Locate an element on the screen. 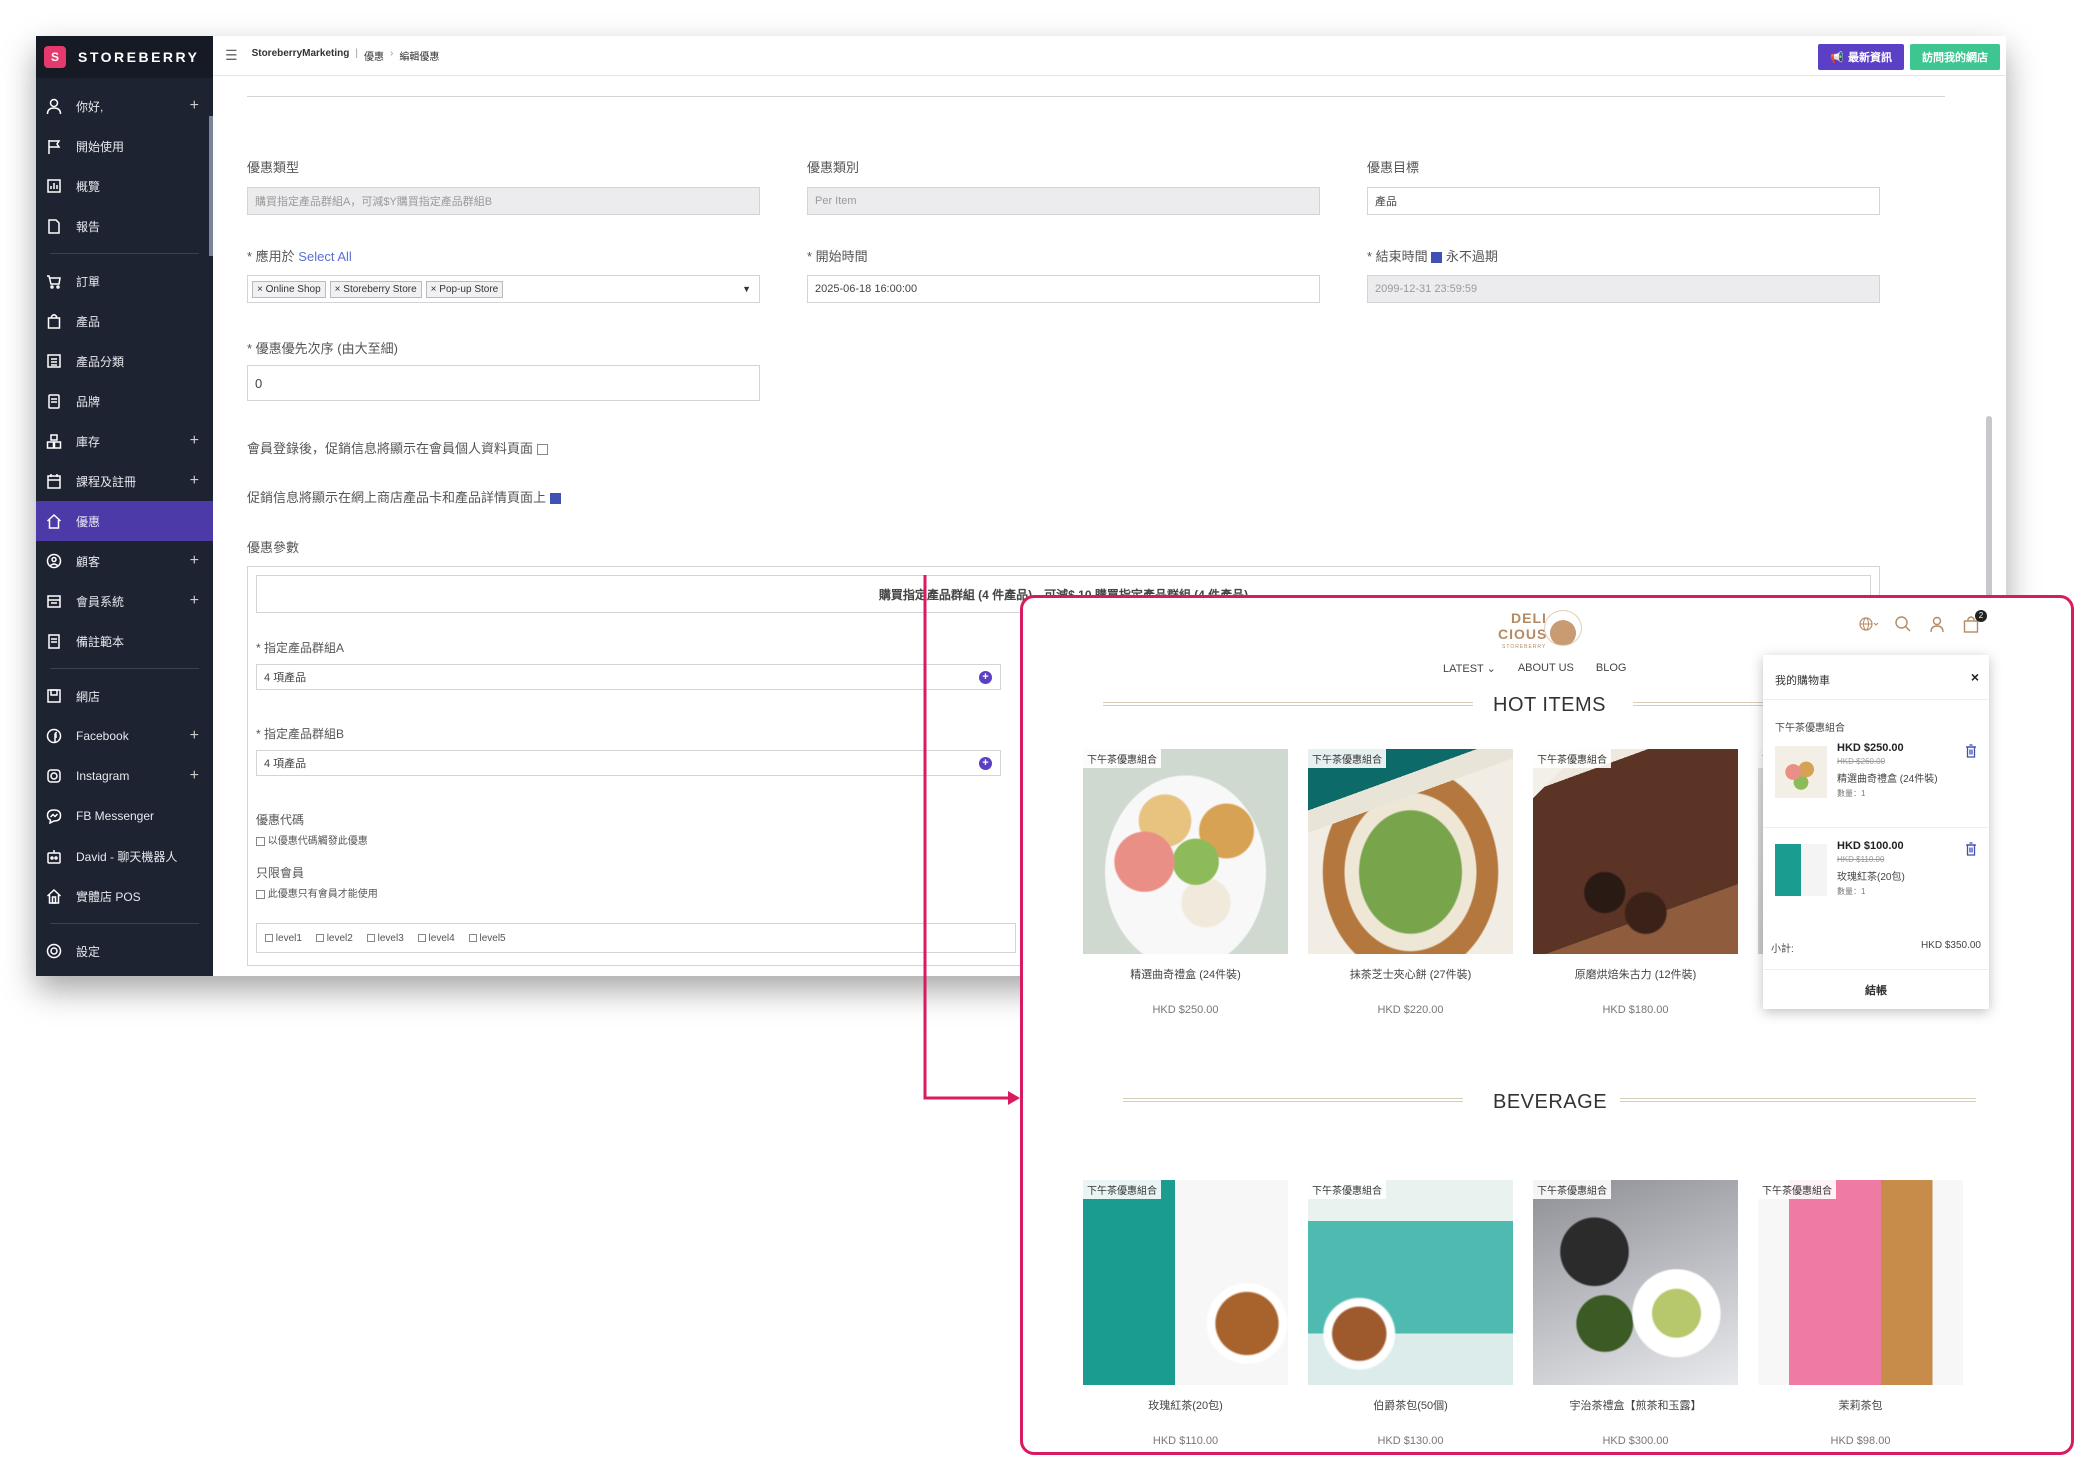 This screenshot has width=2100, height=1480. close-icon: × is located at coordinates (1975, 677).